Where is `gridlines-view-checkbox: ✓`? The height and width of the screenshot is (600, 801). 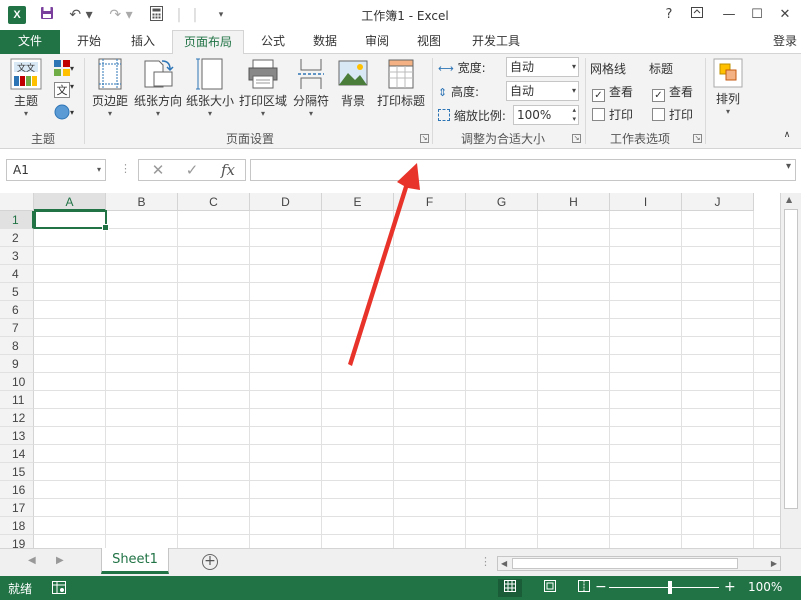
gridlines-view-checkbox: ✓ is located at coordinates (598, 95).